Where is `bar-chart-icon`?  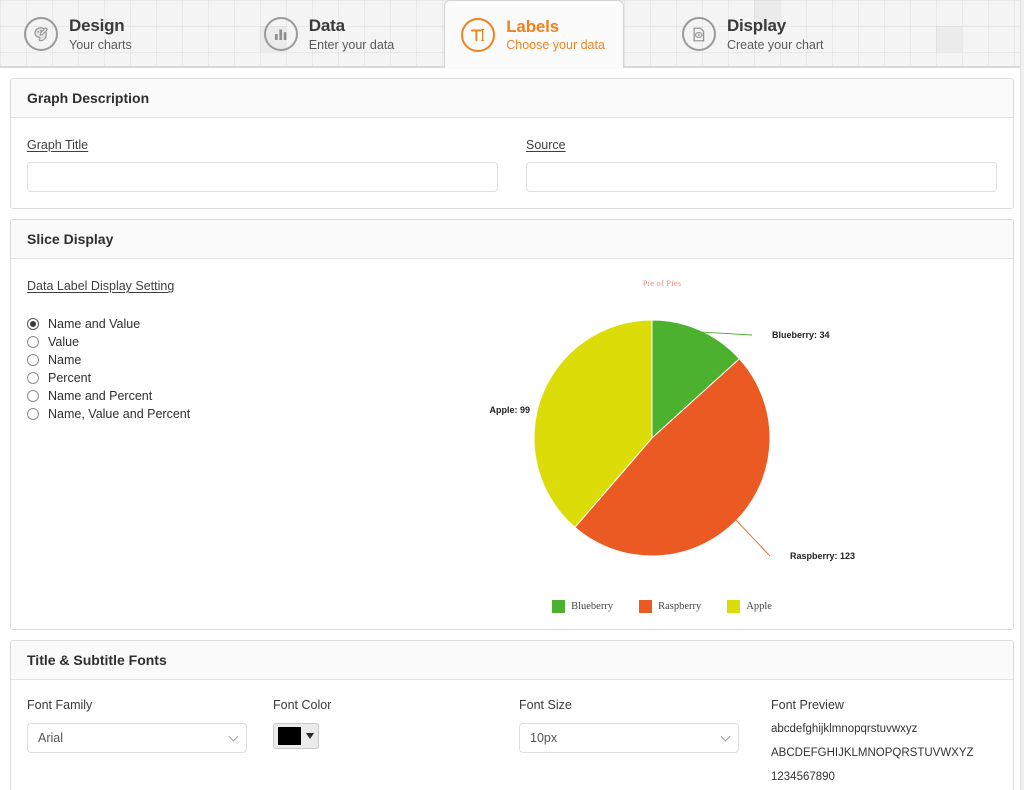
bar-chart-icon is located at coordinates (280, 34).